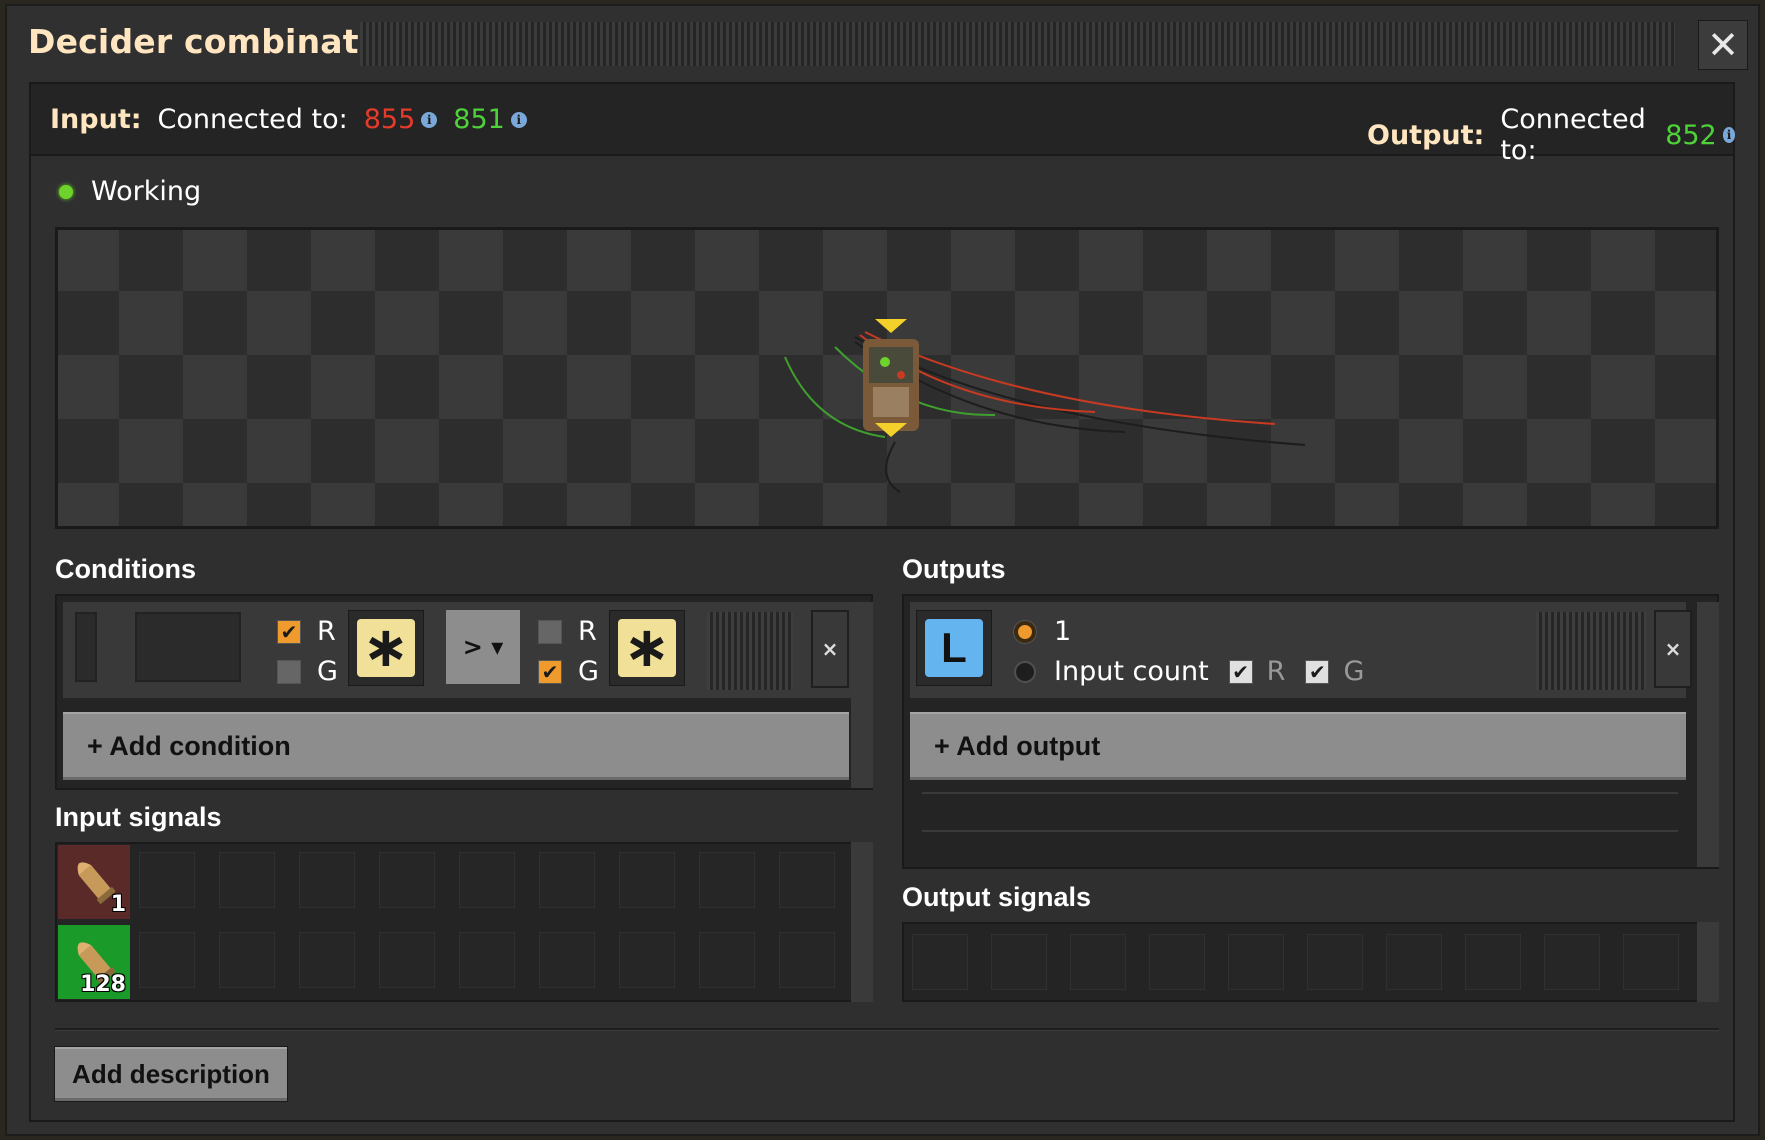  What do you see at coordinates (1673, 649) in the screenshot?
I see `remove-output-button: ×` at bounding box center [1673, 649].